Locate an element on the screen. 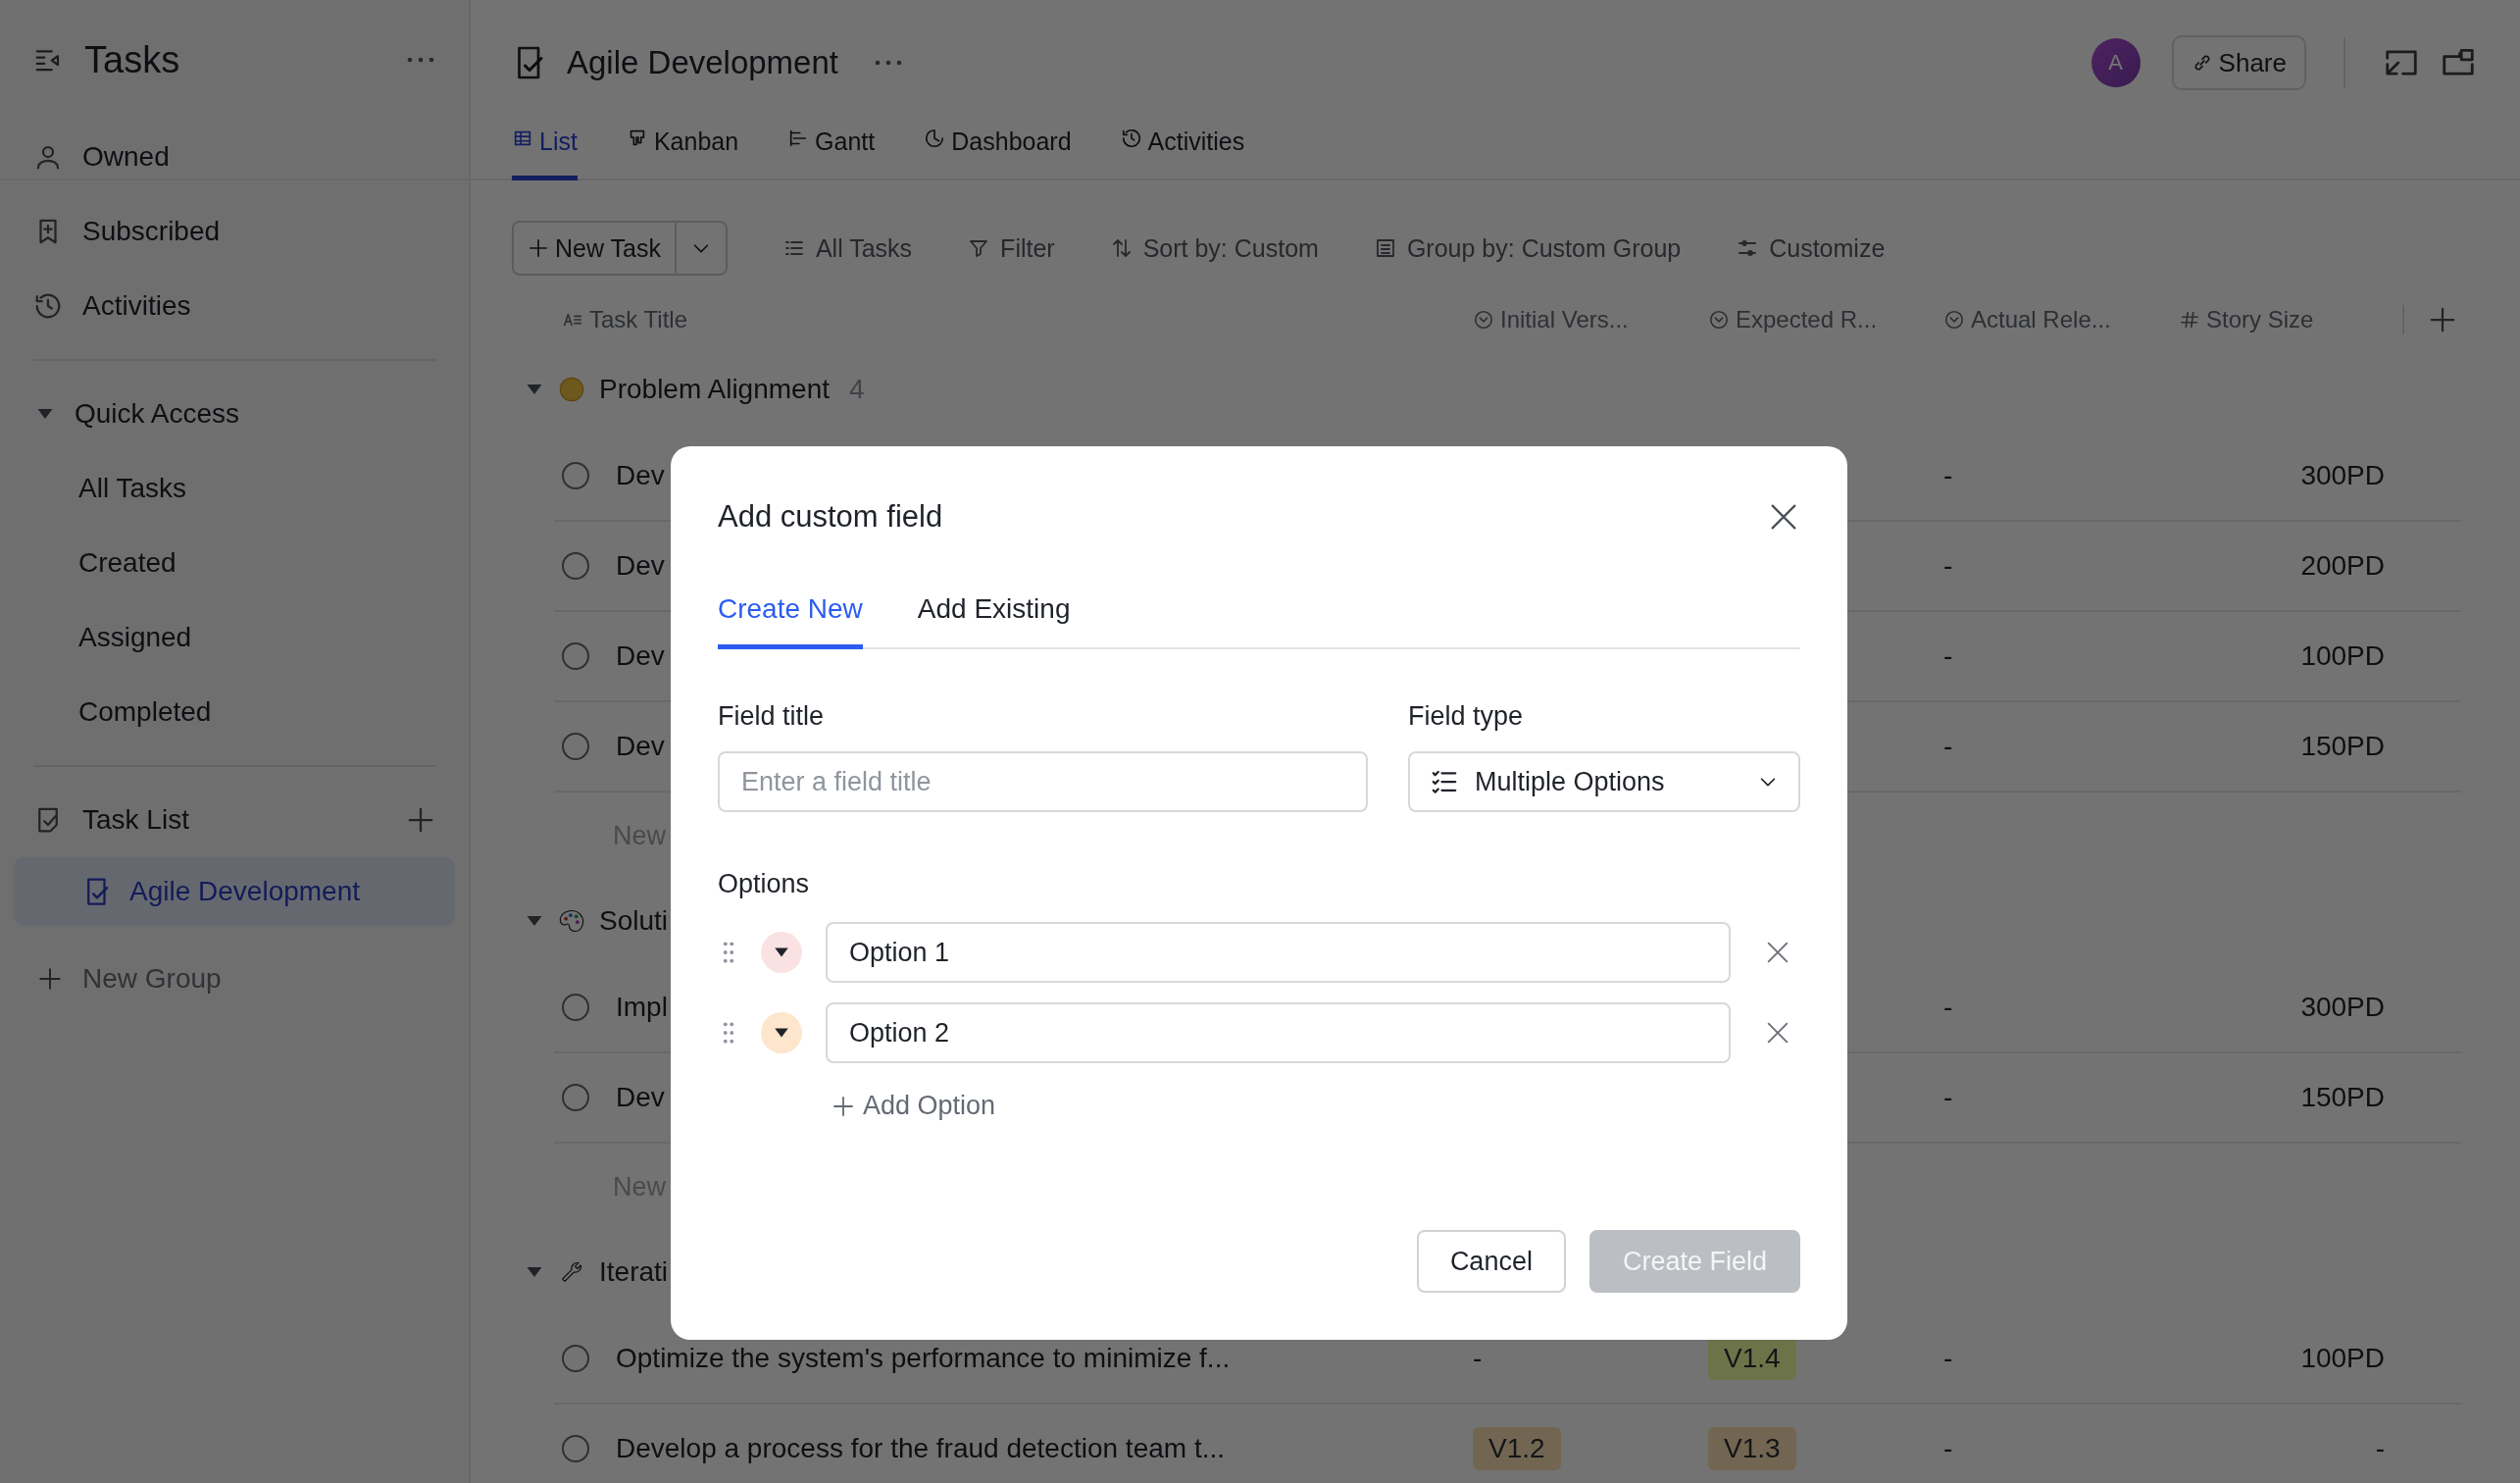 The height and width of the screenshot is (1483, 2520). version-tag: V1.2 is located at coordinates (1517, 1448).